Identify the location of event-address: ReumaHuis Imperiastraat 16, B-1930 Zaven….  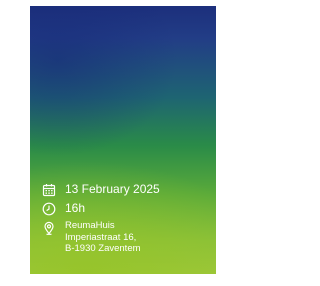
(103, 237).